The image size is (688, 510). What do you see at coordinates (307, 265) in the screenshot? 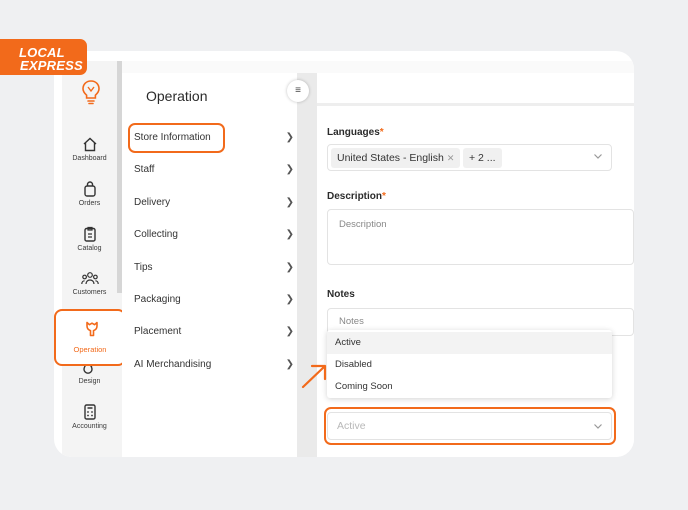
I see `menu-divider` at bounding box center [307, 265].